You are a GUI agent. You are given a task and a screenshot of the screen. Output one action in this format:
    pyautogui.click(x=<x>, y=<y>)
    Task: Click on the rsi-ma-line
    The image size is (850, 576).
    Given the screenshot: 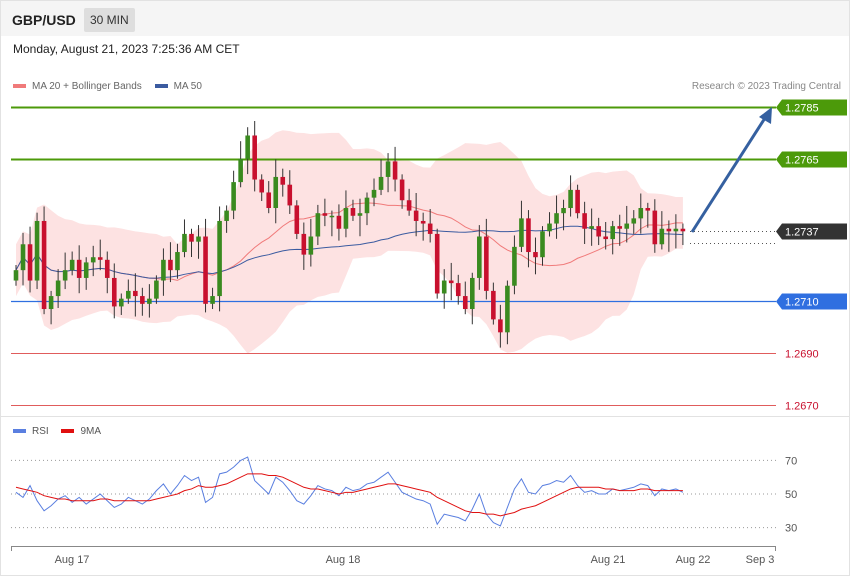 What is the action you would take?
    pyautogui.click(x=349, y=495)
    